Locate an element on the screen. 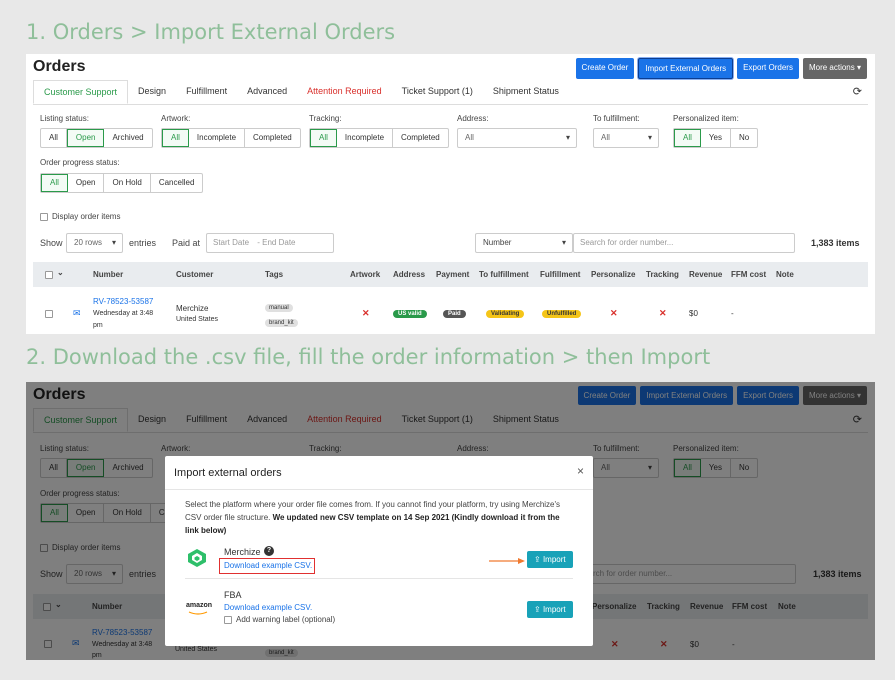  fba-name: FBA is located at coordinates (233, 595).